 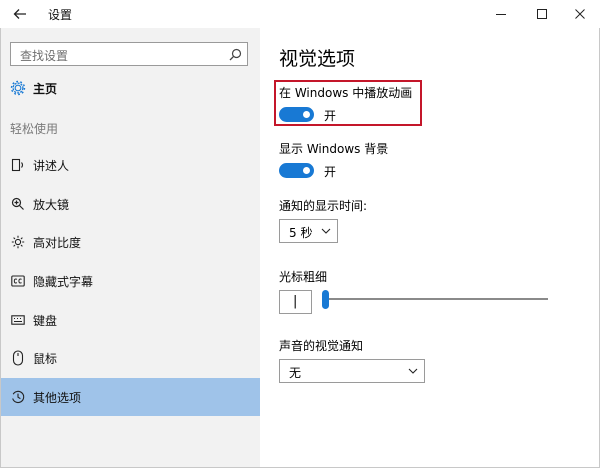 What do you see at coordinates (18, 204) in the screenshot?
I see `magnifier-icon` at bounding box center [18, 204].